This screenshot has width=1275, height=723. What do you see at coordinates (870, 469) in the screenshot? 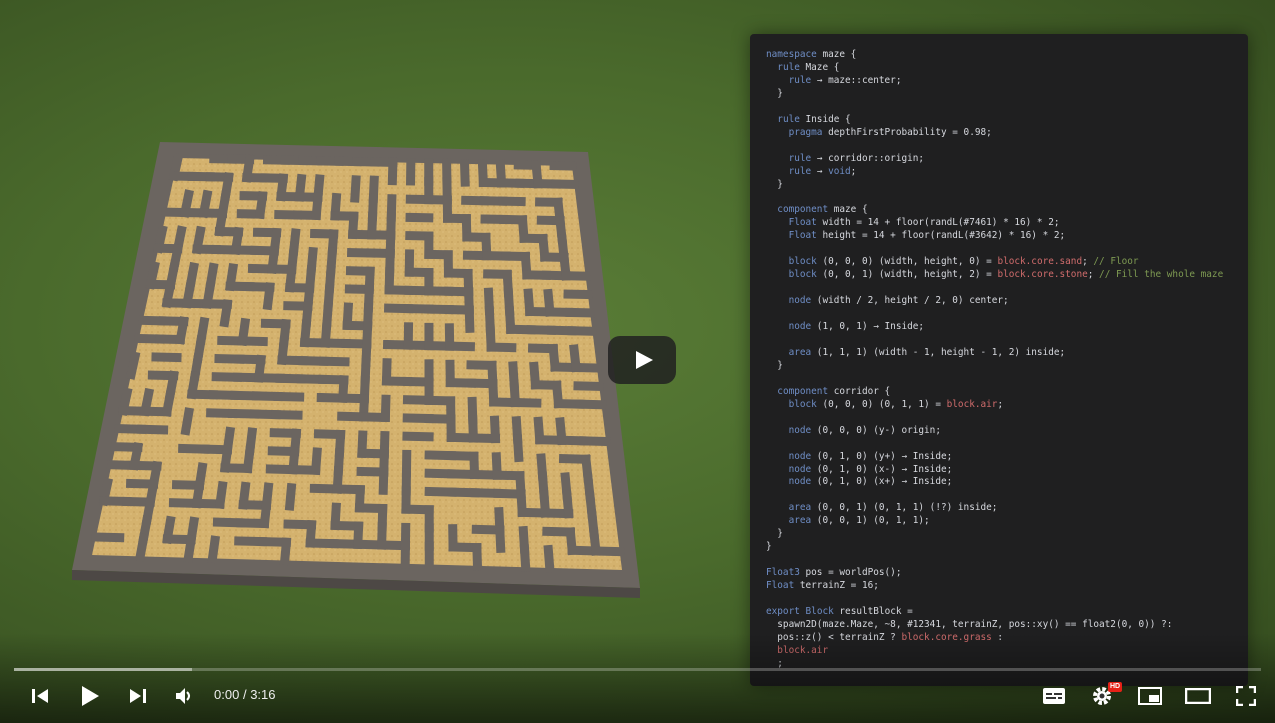
I see `code-line: node (0, 1, 0) (x-) → Inside;` at bounding box center [870, 469].